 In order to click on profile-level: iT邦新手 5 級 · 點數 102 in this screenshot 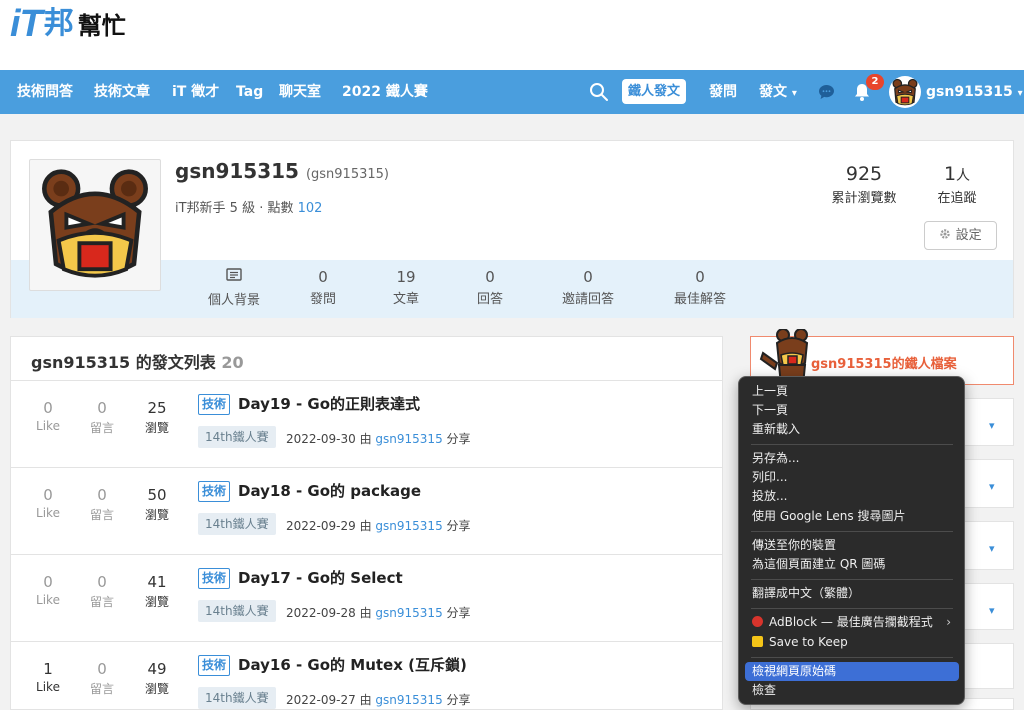, I will do `click(248, 206)`.